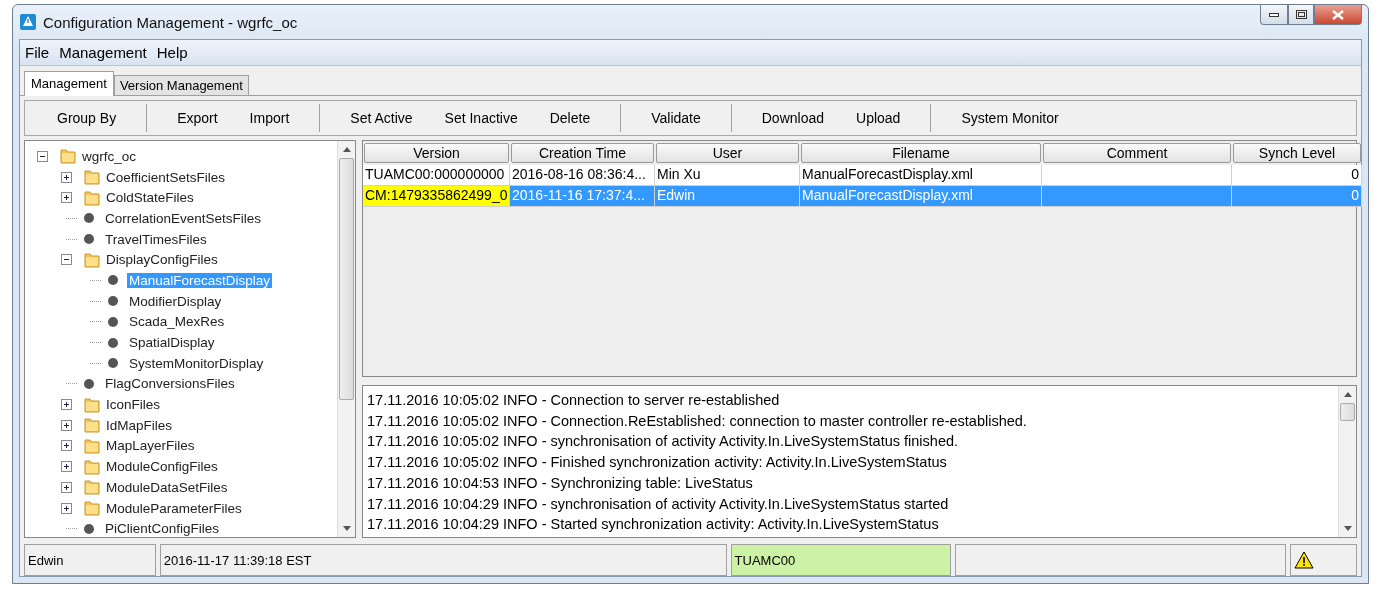 The height and width of the screenshot is (590, 1377). I want to click on status-field: TUAMC00, so click(841, 560).